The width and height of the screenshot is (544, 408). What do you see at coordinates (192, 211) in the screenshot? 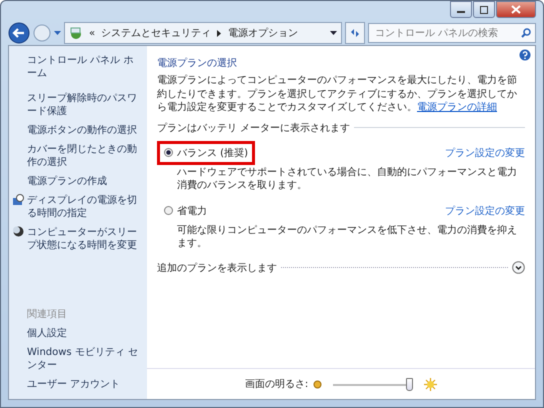
I see `plan-name: 省電力` at bounding box center [192, 211].